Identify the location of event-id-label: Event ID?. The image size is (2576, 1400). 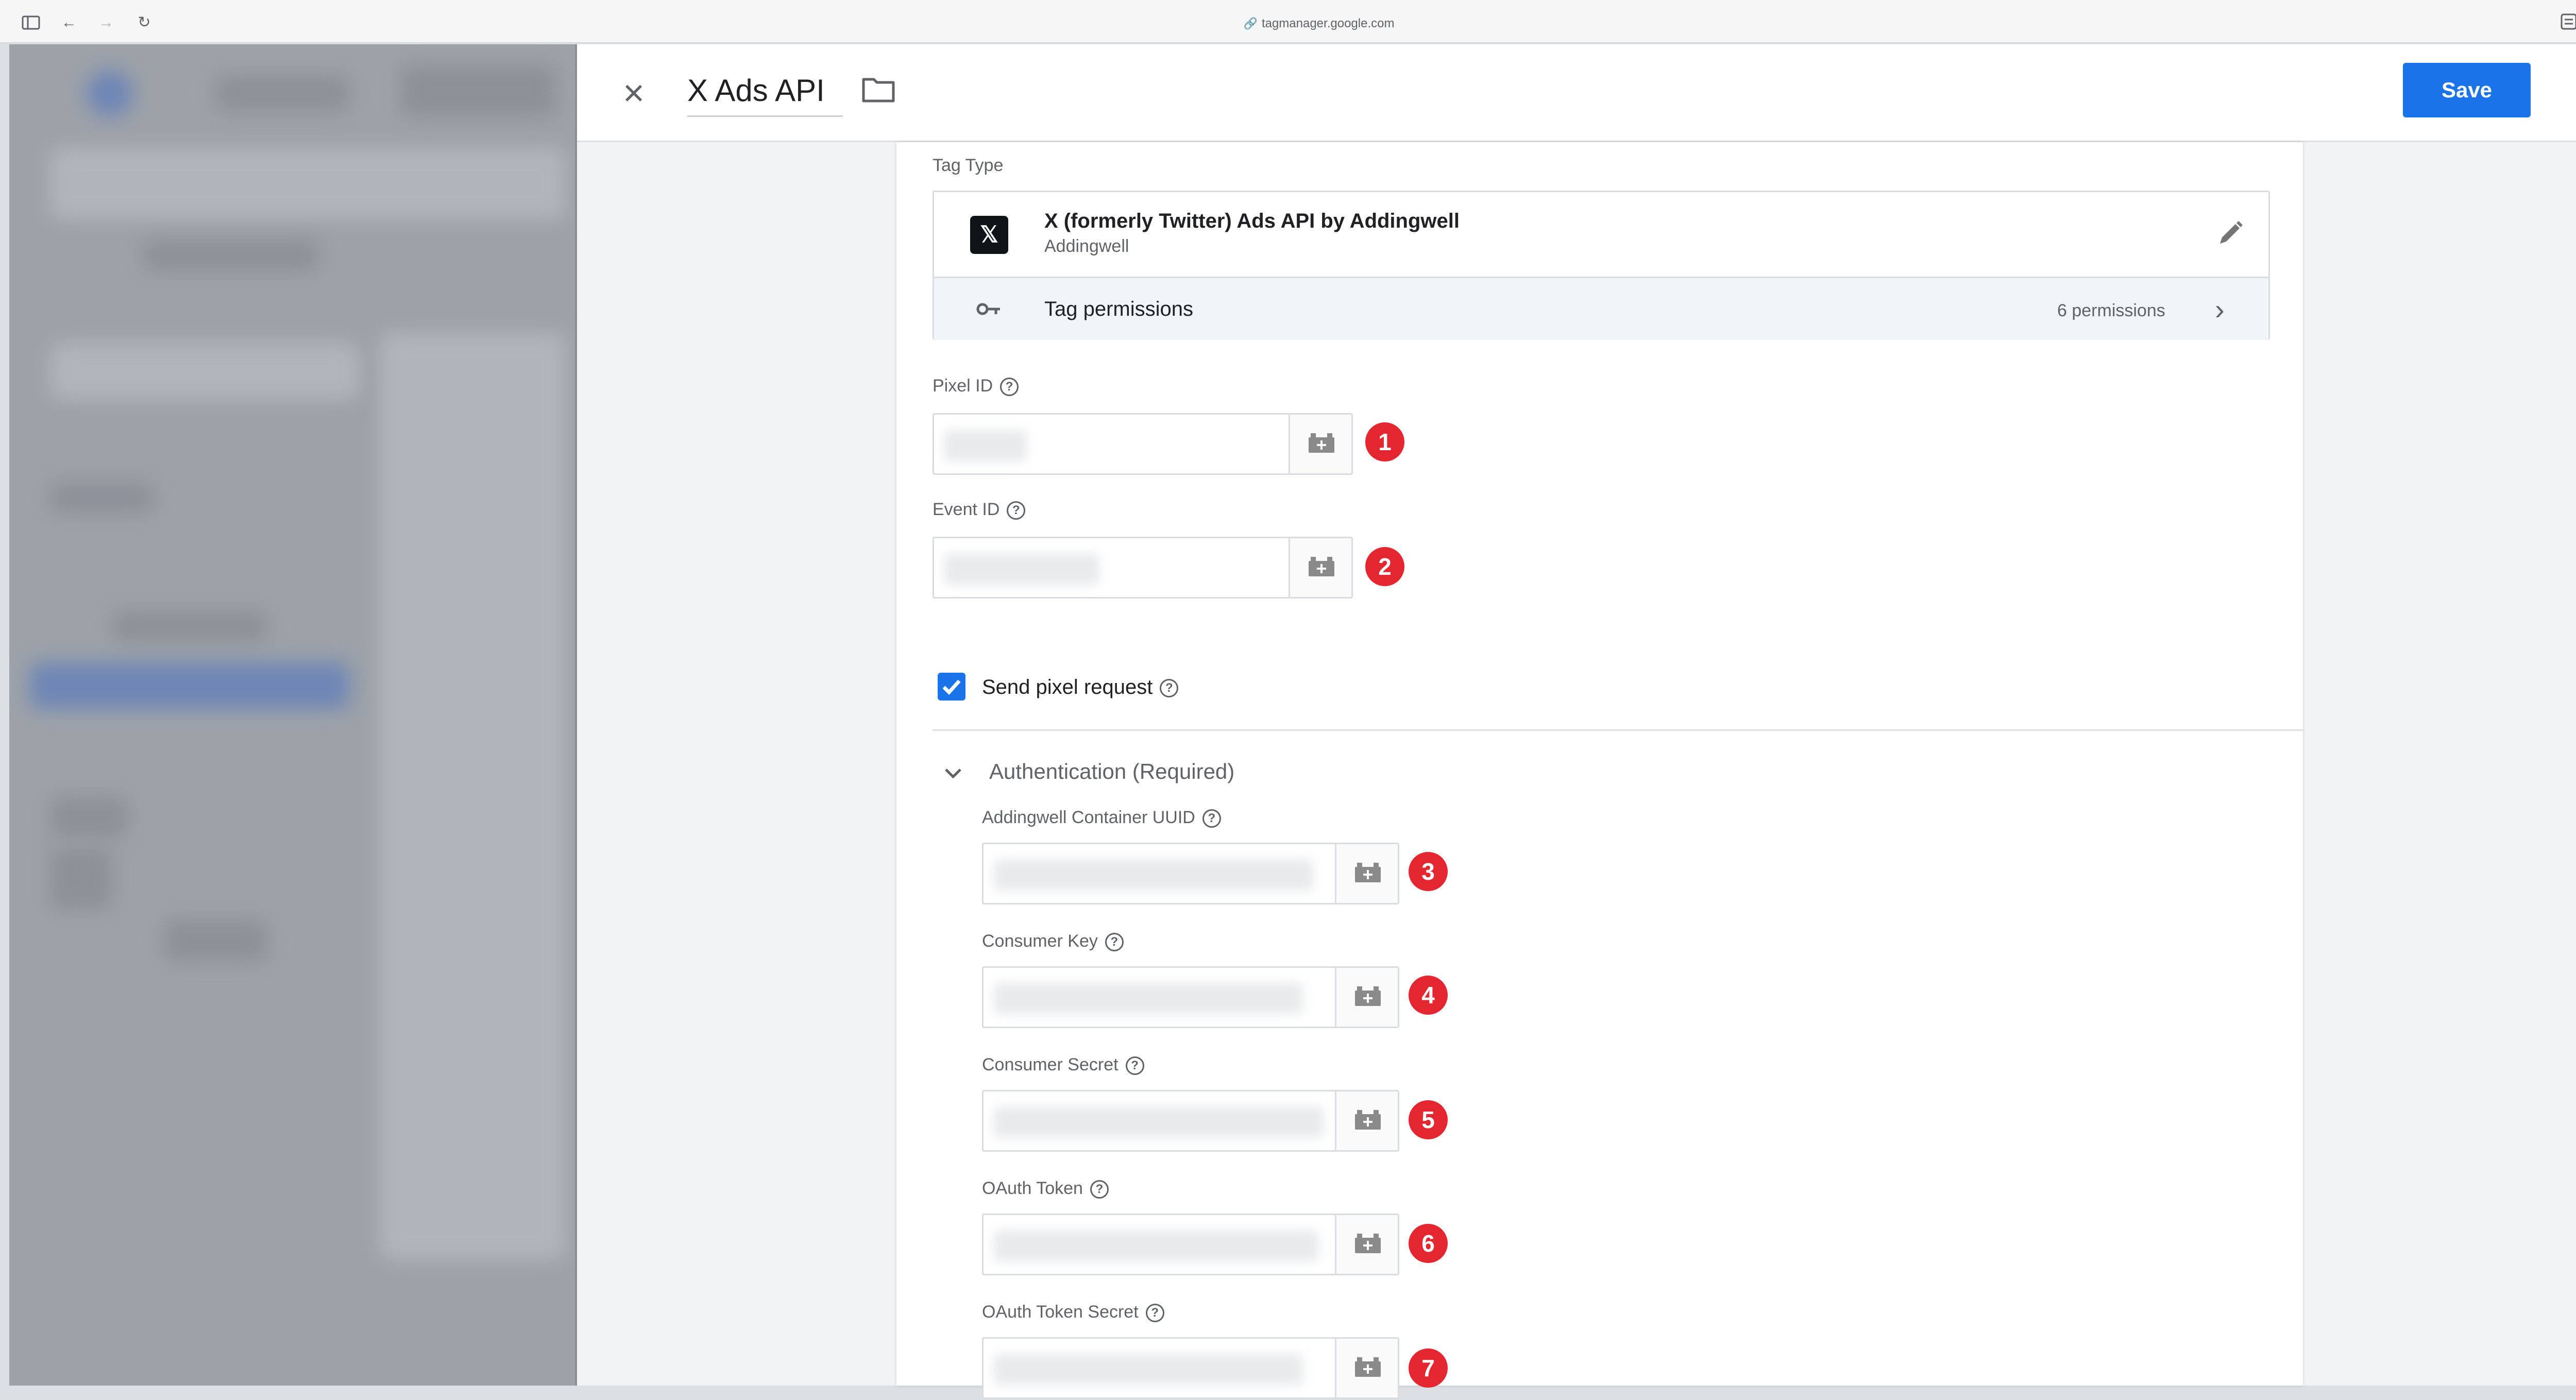
(979, 510).